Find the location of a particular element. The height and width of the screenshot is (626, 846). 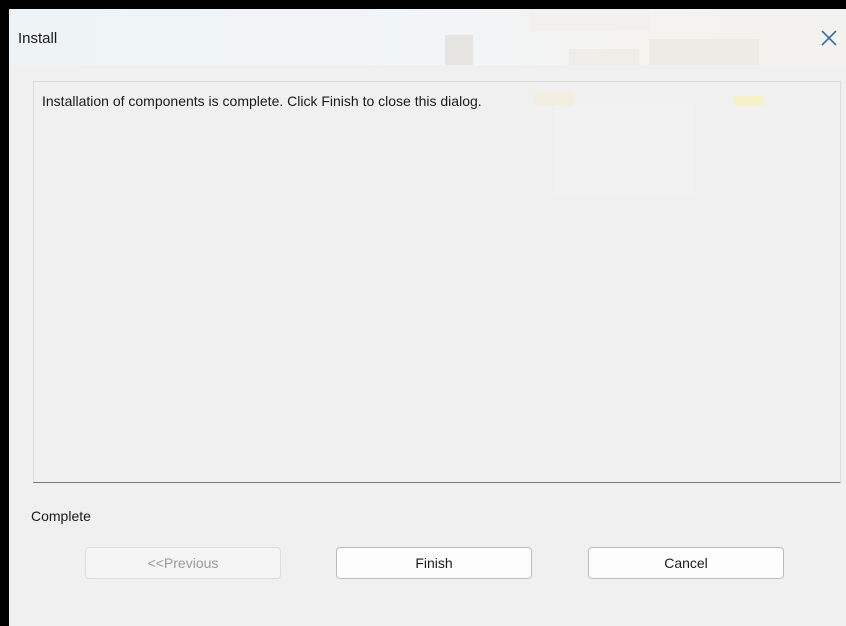

window-title: Install is located at coordinates (38, 38).